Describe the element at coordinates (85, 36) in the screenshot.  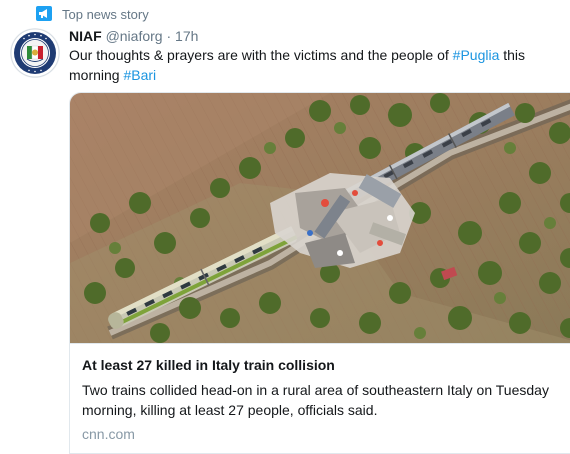
I see `author-name: NIAF` at that location.